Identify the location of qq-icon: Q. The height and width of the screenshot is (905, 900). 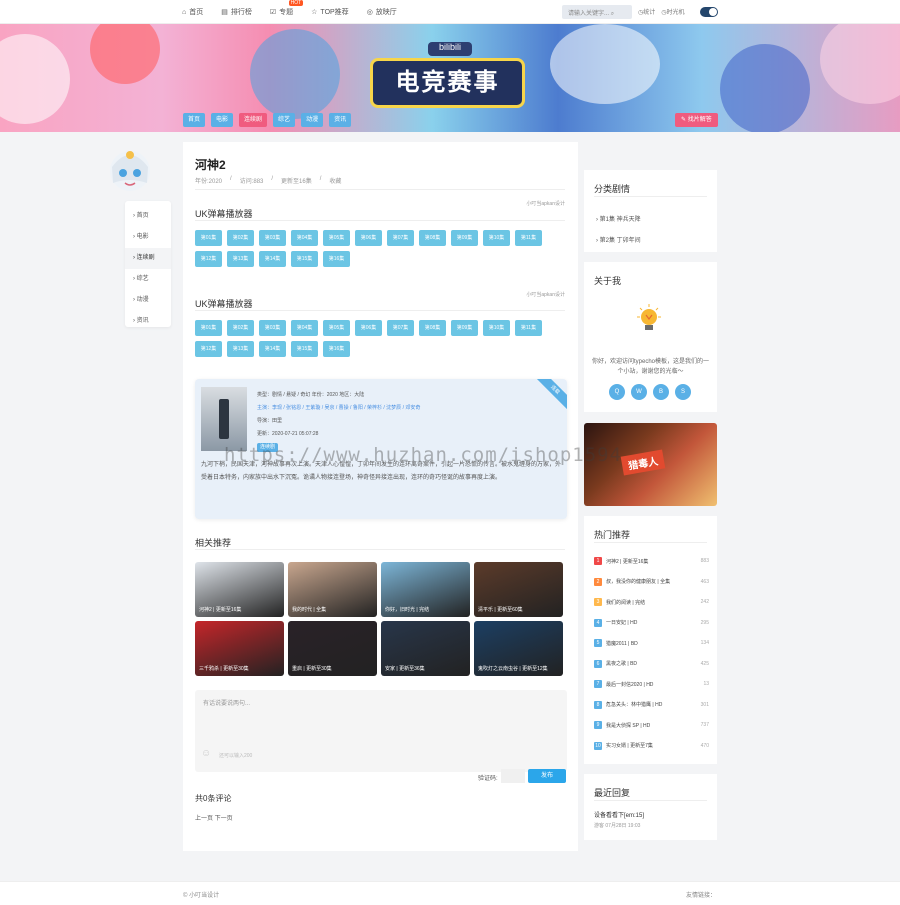
(617, 392).